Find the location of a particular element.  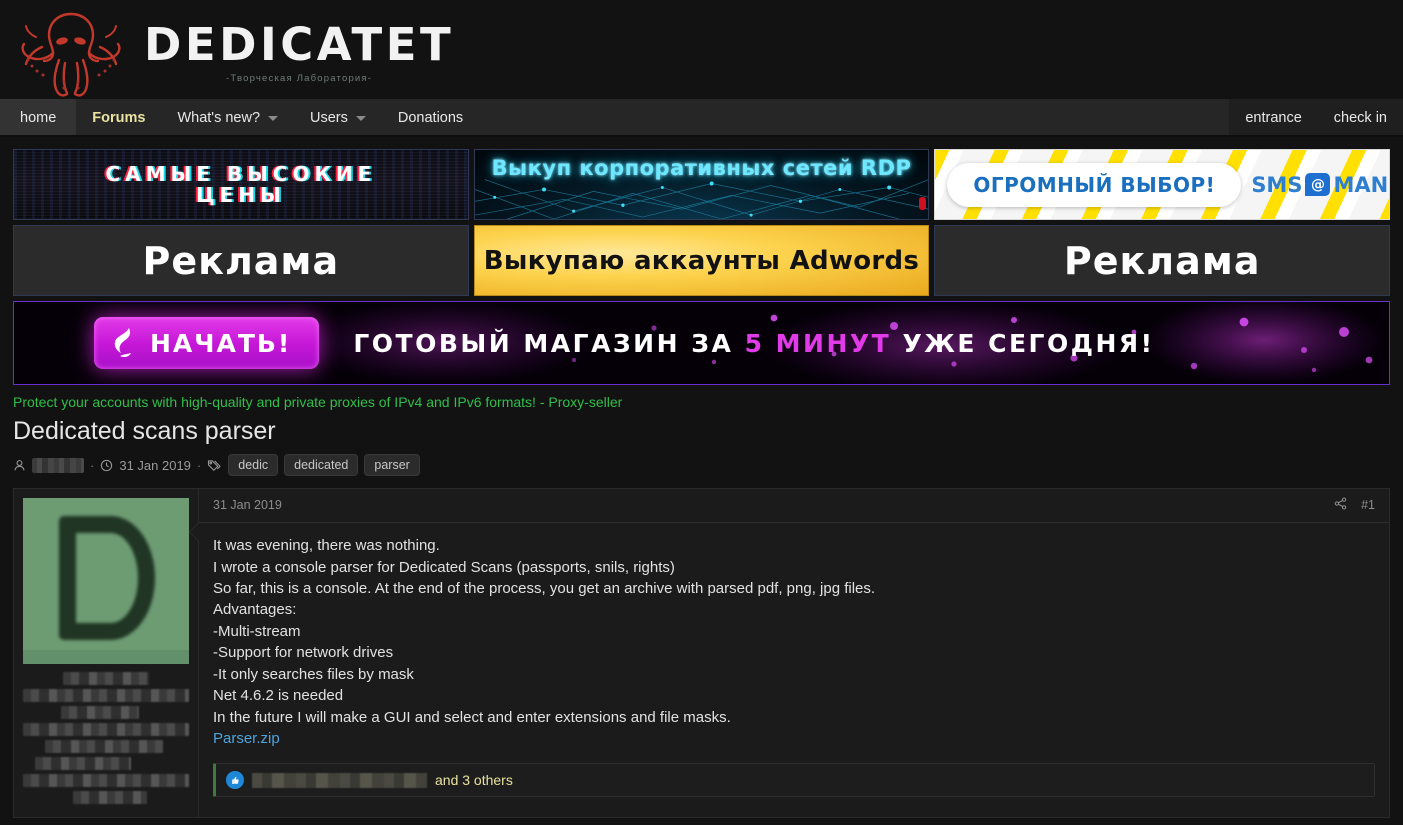

sms-man-logo: SMS @ MAN is located at coordinates (1319, 185).